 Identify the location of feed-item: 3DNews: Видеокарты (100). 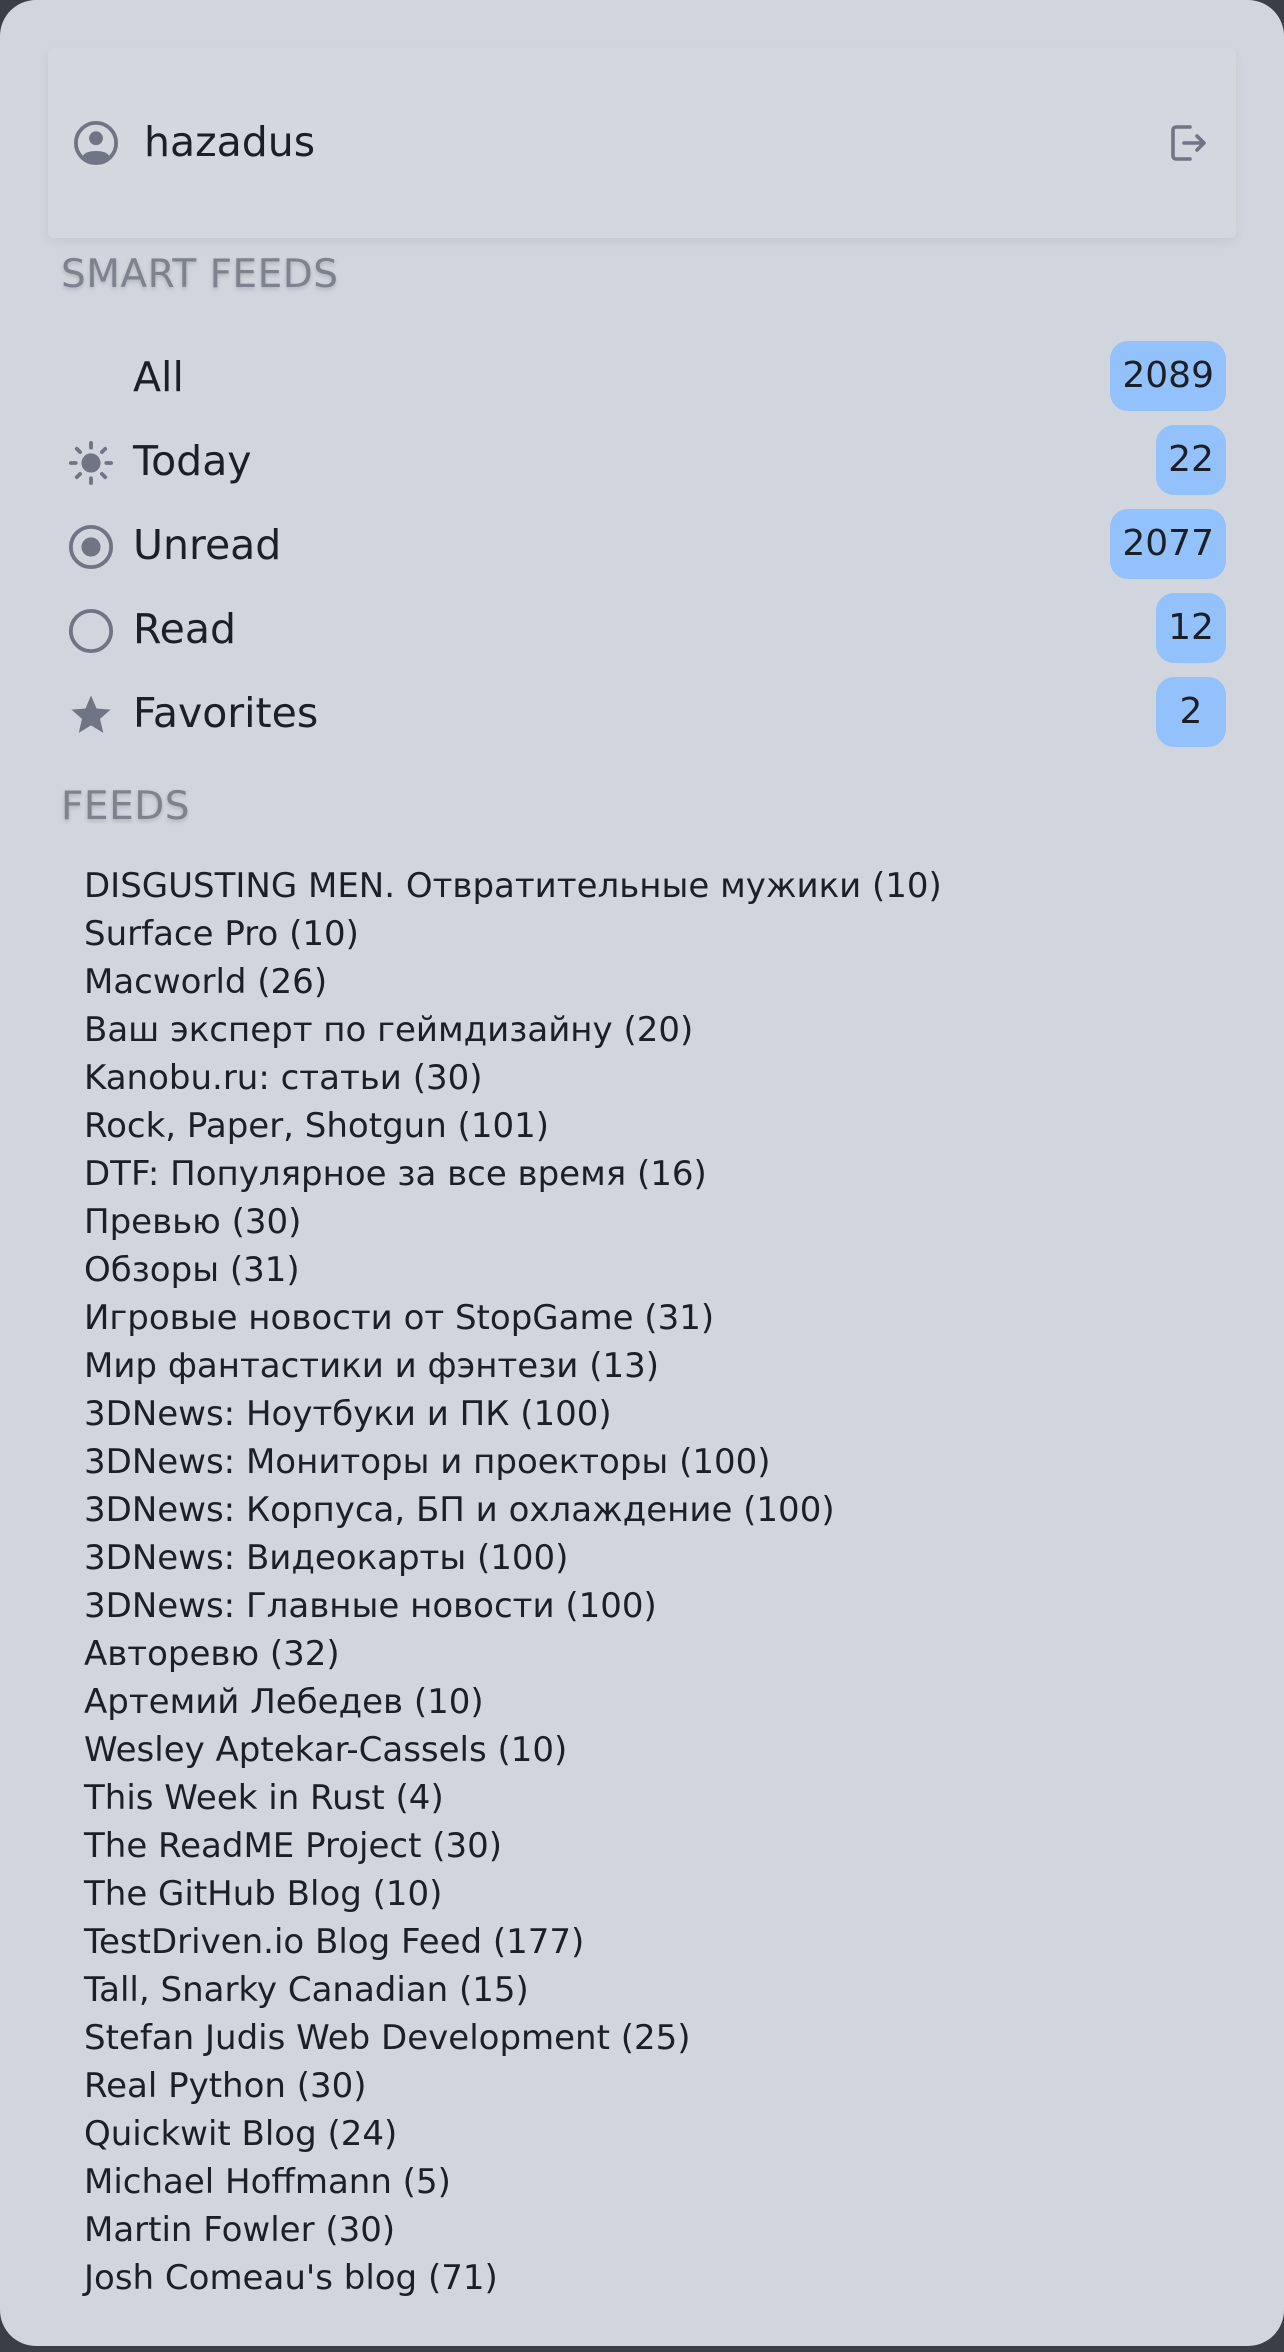
(659, 1558).